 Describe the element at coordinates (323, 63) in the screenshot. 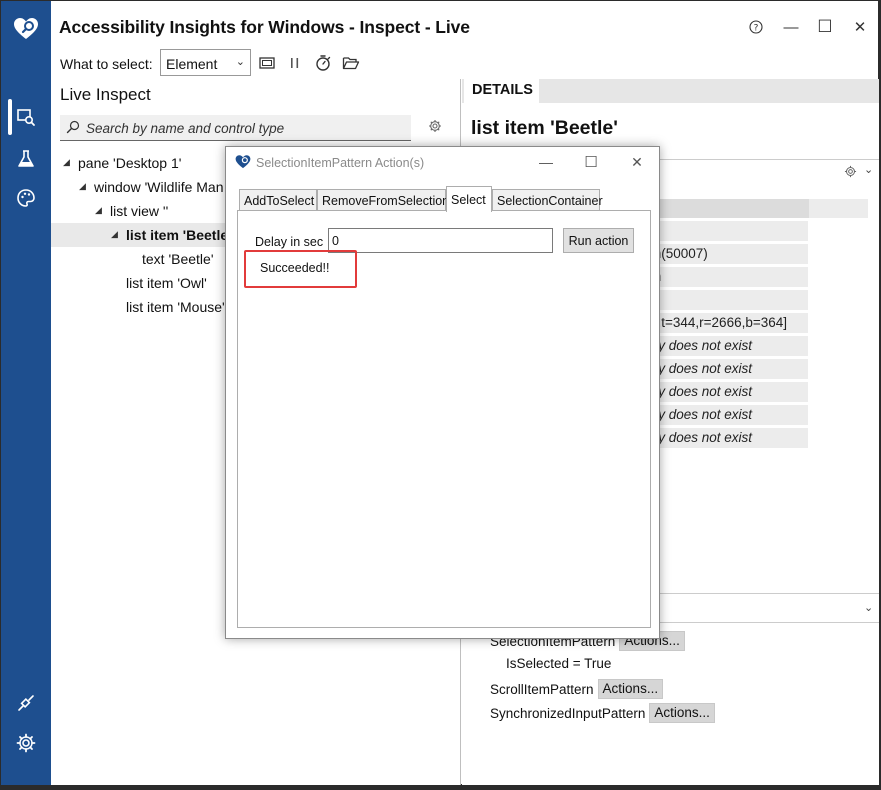

I see `timer-icon` at that location.